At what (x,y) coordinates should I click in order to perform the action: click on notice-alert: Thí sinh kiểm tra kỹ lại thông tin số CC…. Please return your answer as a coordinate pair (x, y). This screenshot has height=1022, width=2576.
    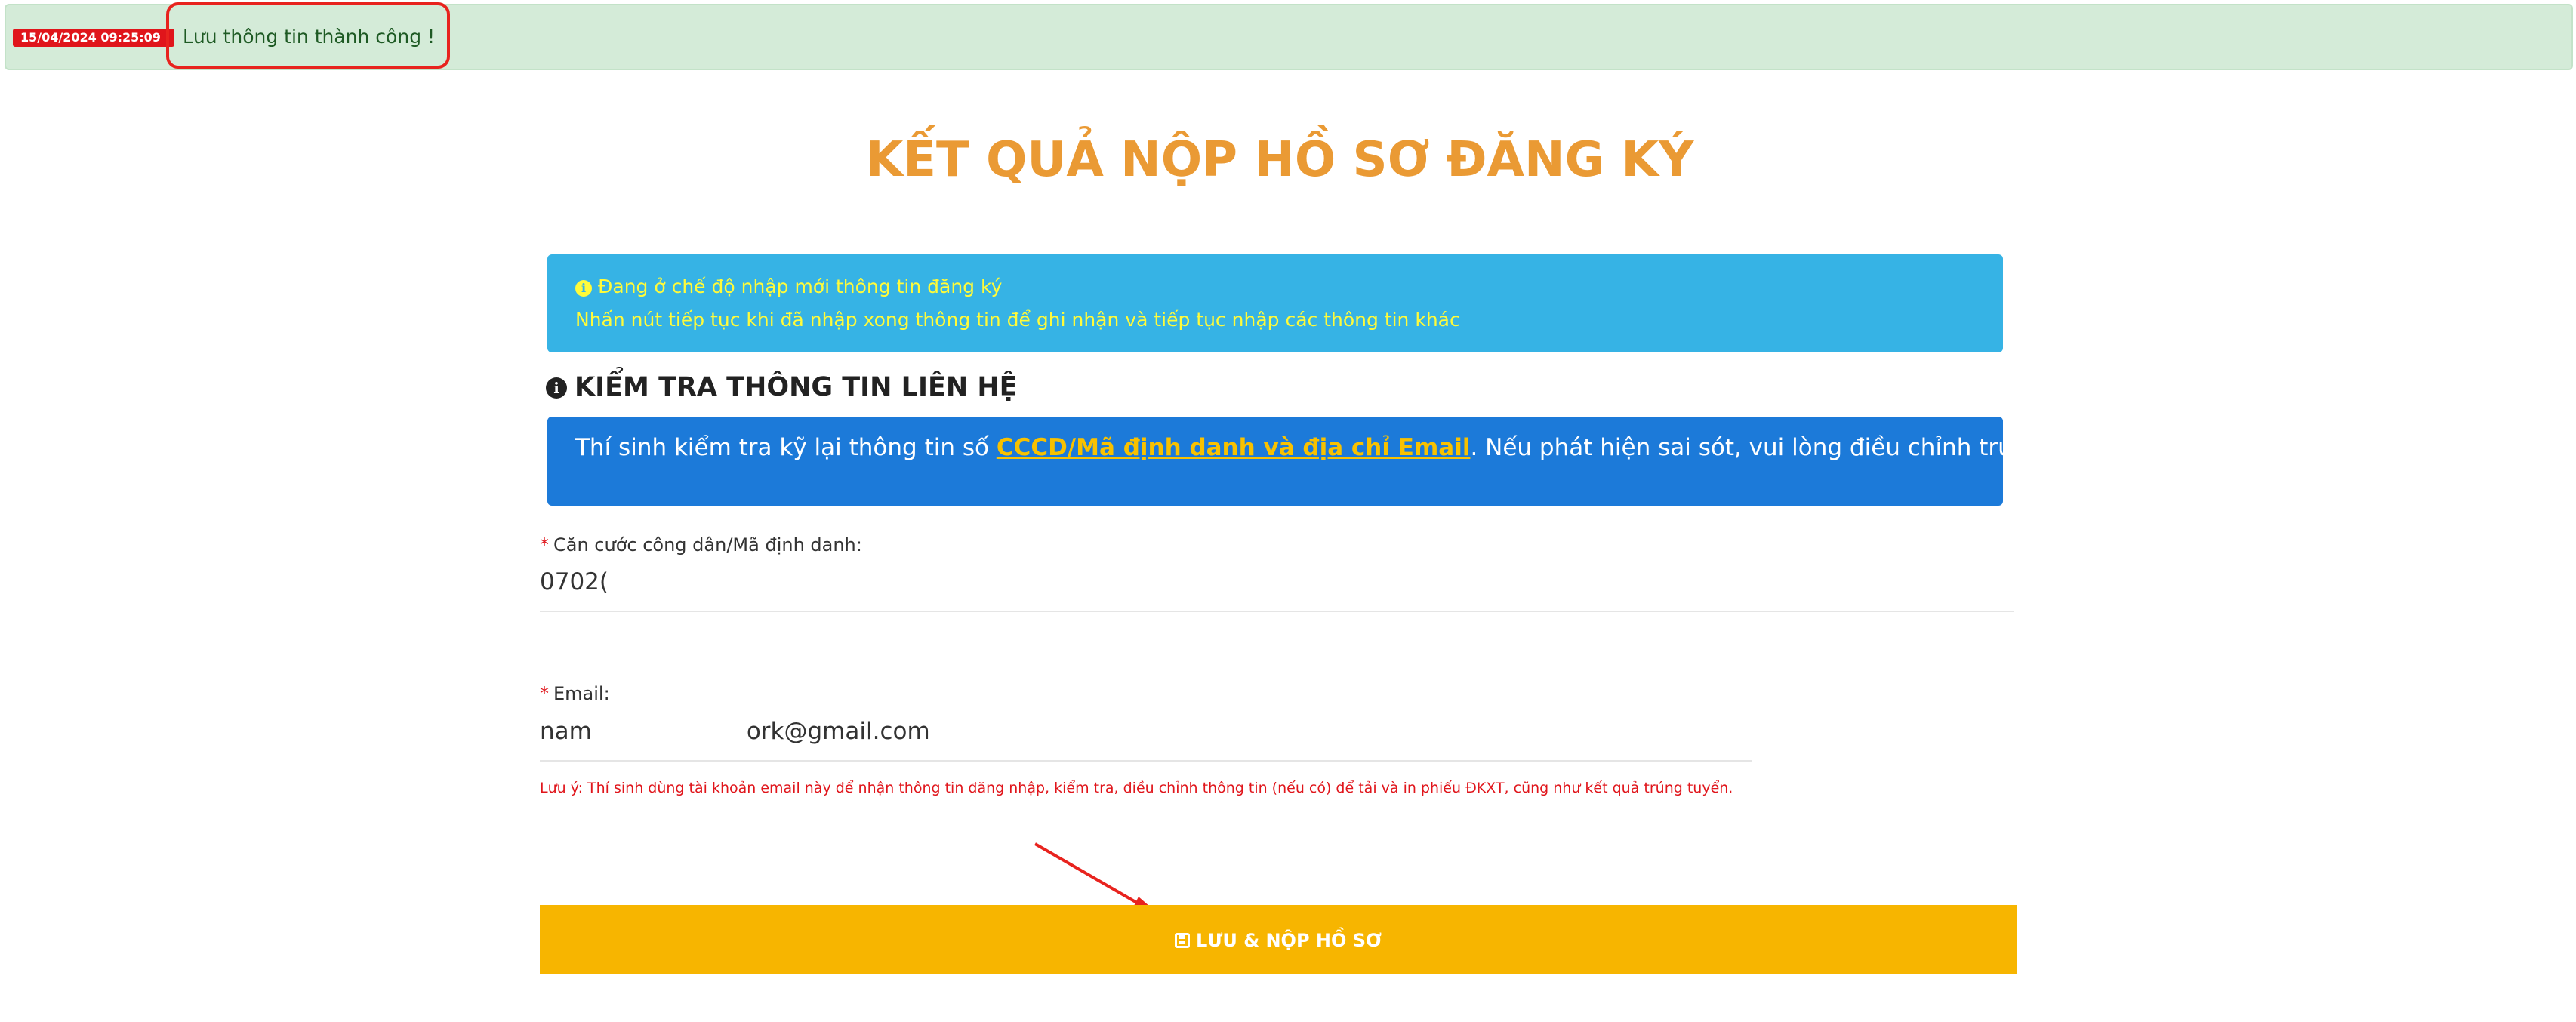
    Looking at the image, I should click on (1382, 461).